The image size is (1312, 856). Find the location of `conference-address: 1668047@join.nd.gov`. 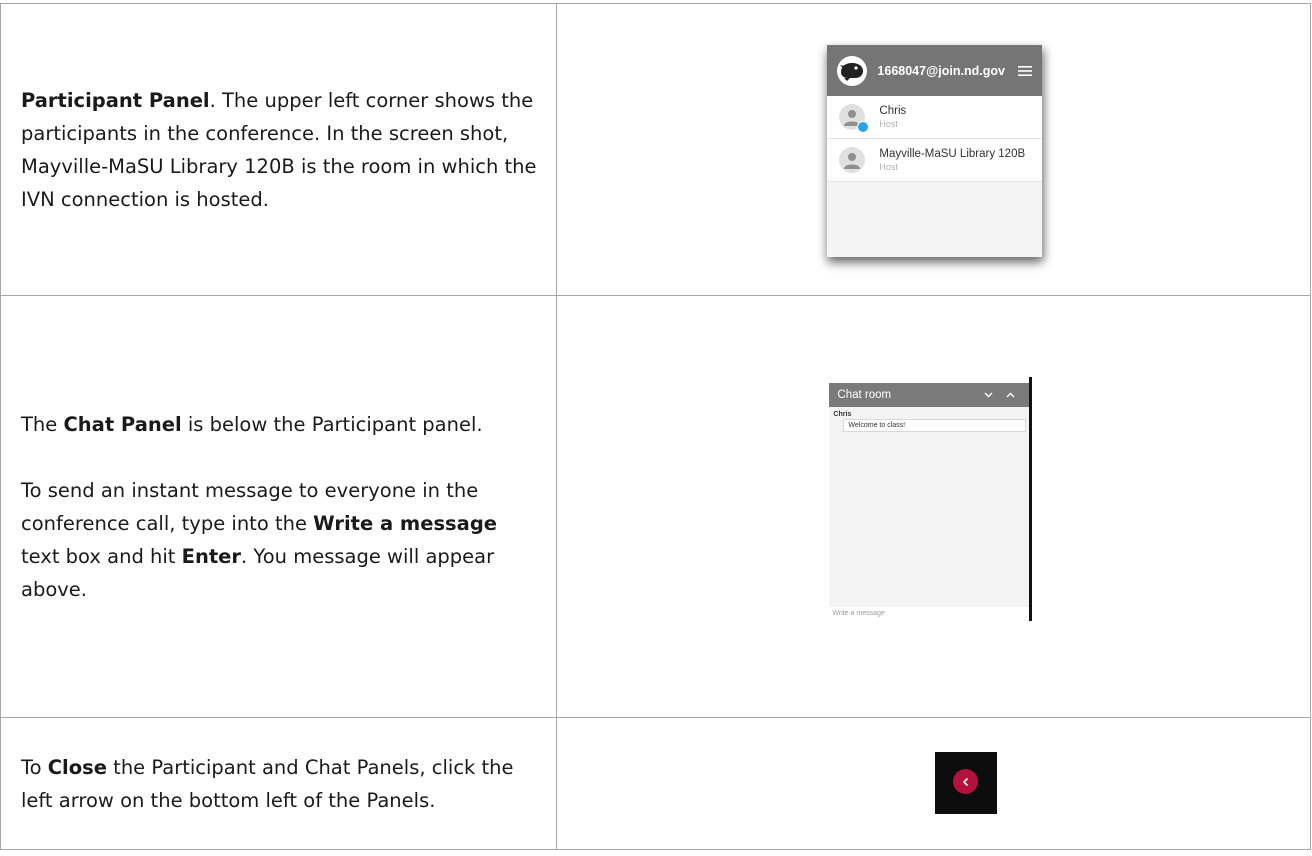

conference-address: 1668047@join.nd.gov is located at coordinates (941, 70).